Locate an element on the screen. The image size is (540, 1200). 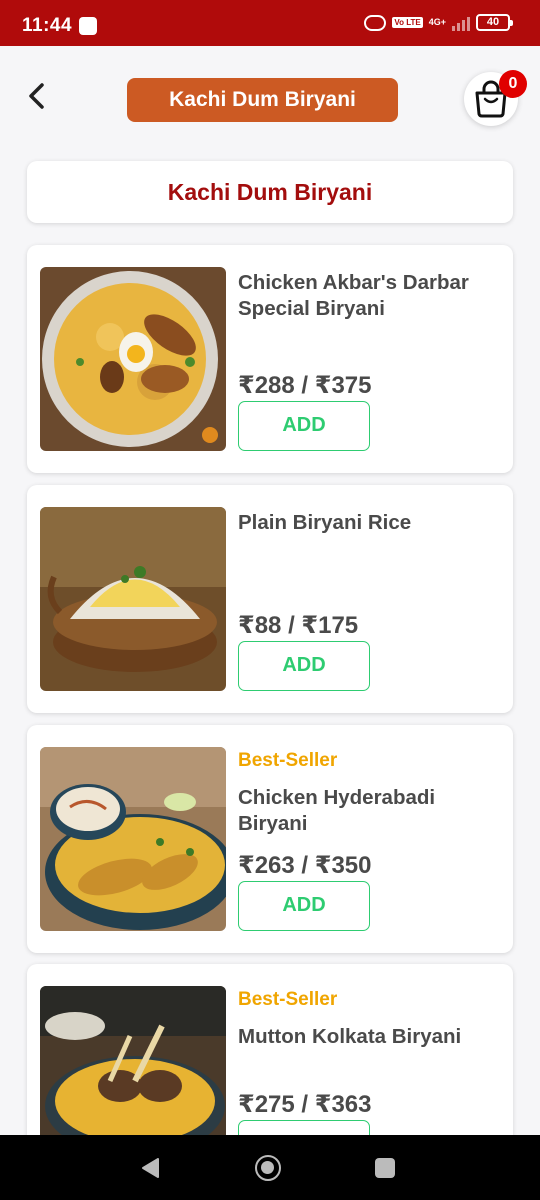
app-header: Kachi Dum Biryani 0 is located at coordinates (270, 101).